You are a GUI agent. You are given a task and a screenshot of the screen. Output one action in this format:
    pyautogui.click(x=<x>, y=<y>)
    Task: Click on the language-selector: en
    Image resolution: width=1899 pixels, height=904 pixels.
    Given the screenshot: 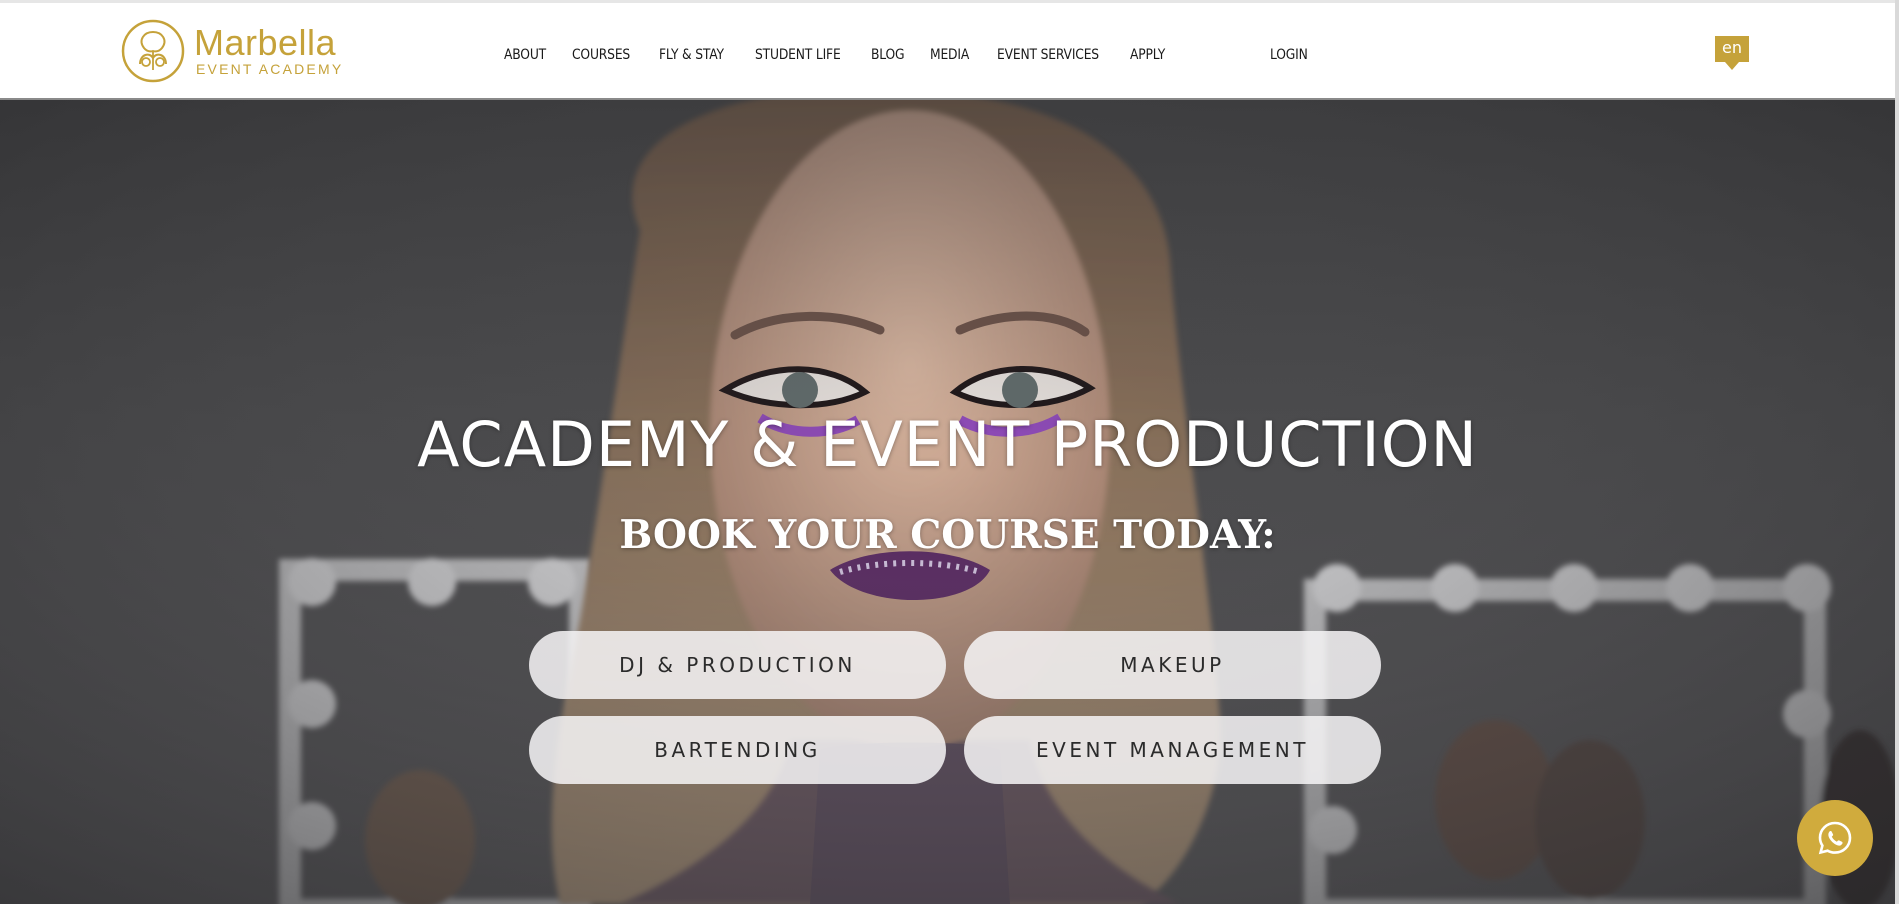 What is the action you would take?
    pyautogui.click(x=1732, y=53)
    